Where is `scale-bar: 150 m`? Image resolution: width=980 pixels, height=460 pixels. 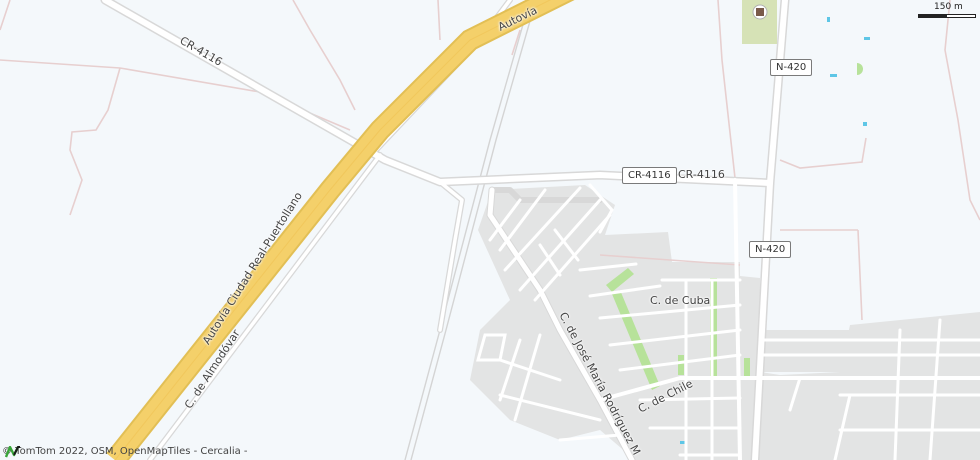
scale-bar: 150 m is located at coordinates (947, 10).